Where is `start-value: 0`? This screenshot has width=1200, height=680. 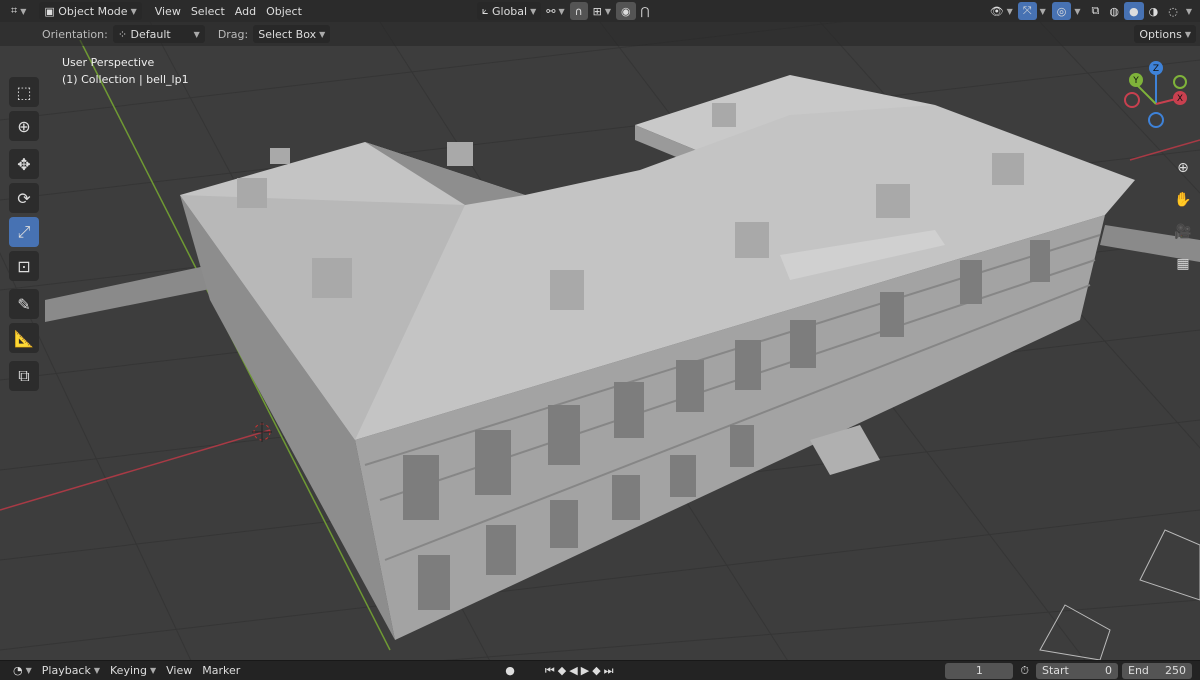 start-value: 0 is located at coordinates (1108, 670).